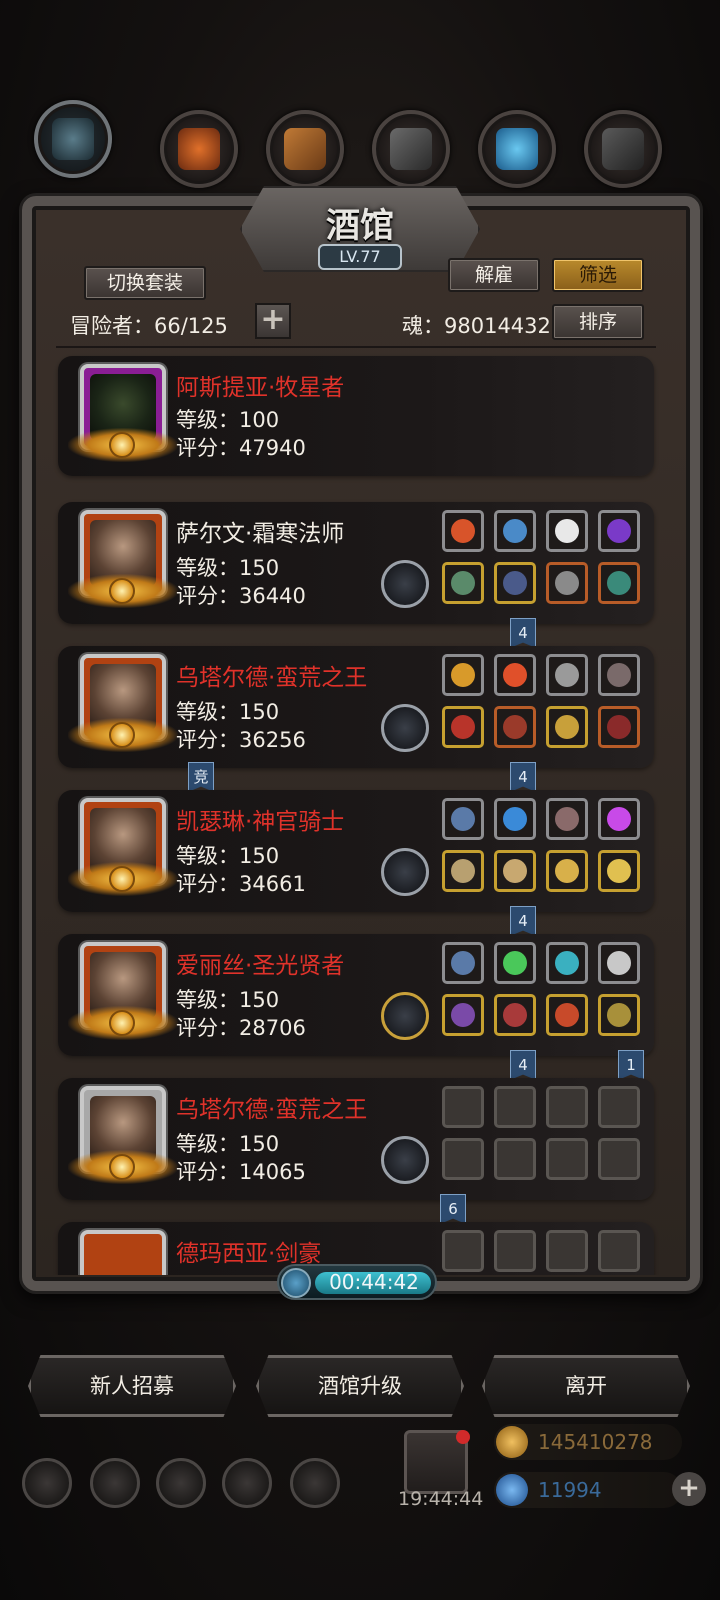 This screenshot has height=1600, width=720. What do you see at coordinates (631, 1065) in the screenshot?
I see `bonus-tag: 1` at bounding box center [631, 1065].